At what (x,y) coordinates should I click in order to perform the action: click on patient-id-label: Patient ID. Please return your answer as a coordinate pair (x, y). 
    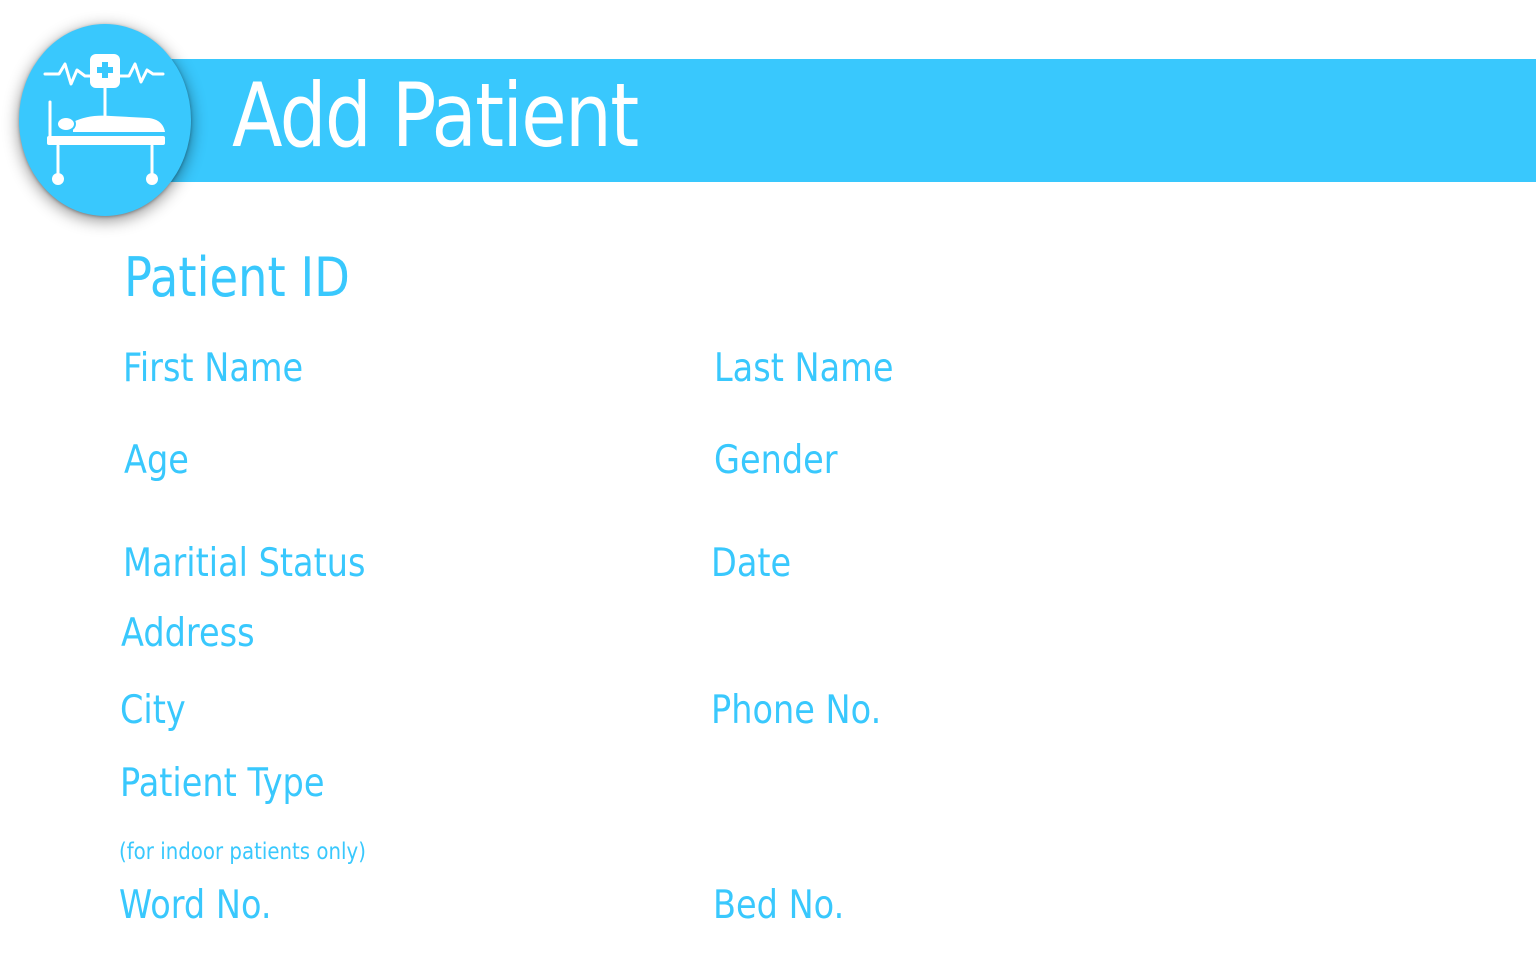
    Looking at the image, I should click on (237, 277).